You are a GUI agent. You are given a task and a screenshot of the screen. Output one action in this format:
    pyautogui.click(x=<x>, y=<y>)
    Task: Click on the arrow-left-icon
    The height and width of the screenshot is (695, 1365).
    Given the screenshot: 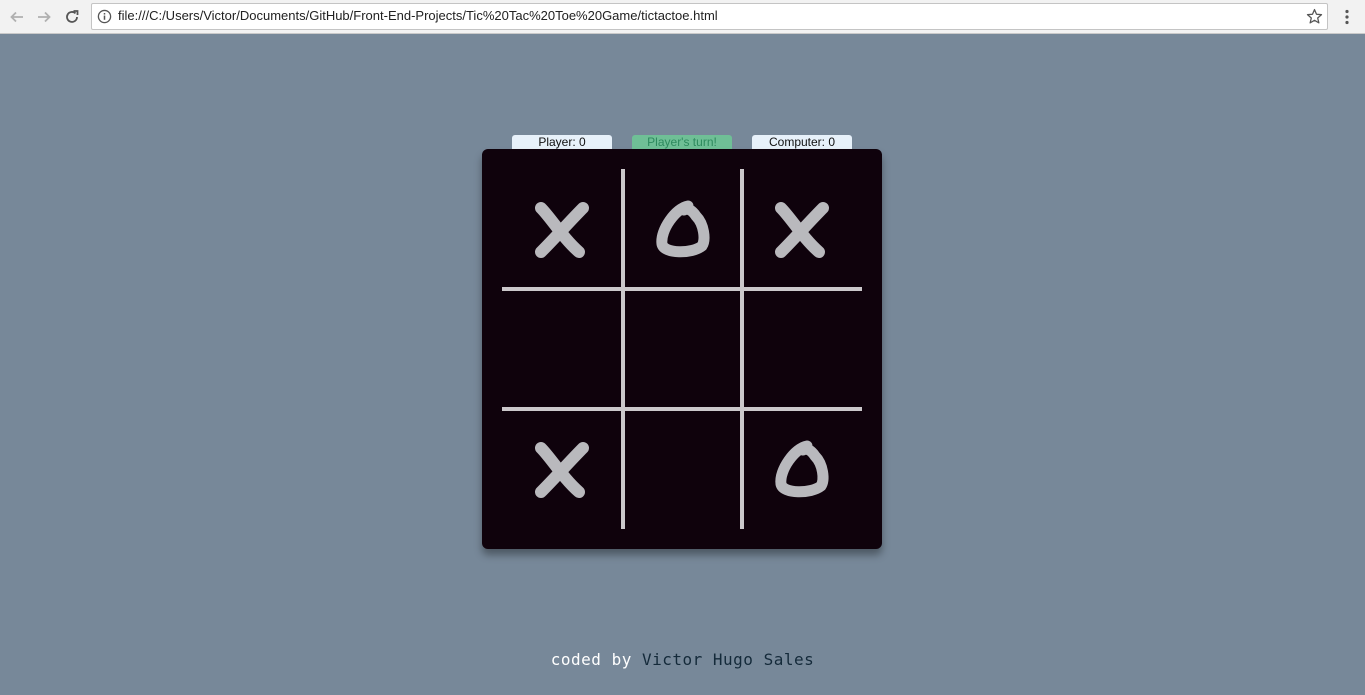 What is the action you would take?
    pyautogui.click(x=16, y=17)
    